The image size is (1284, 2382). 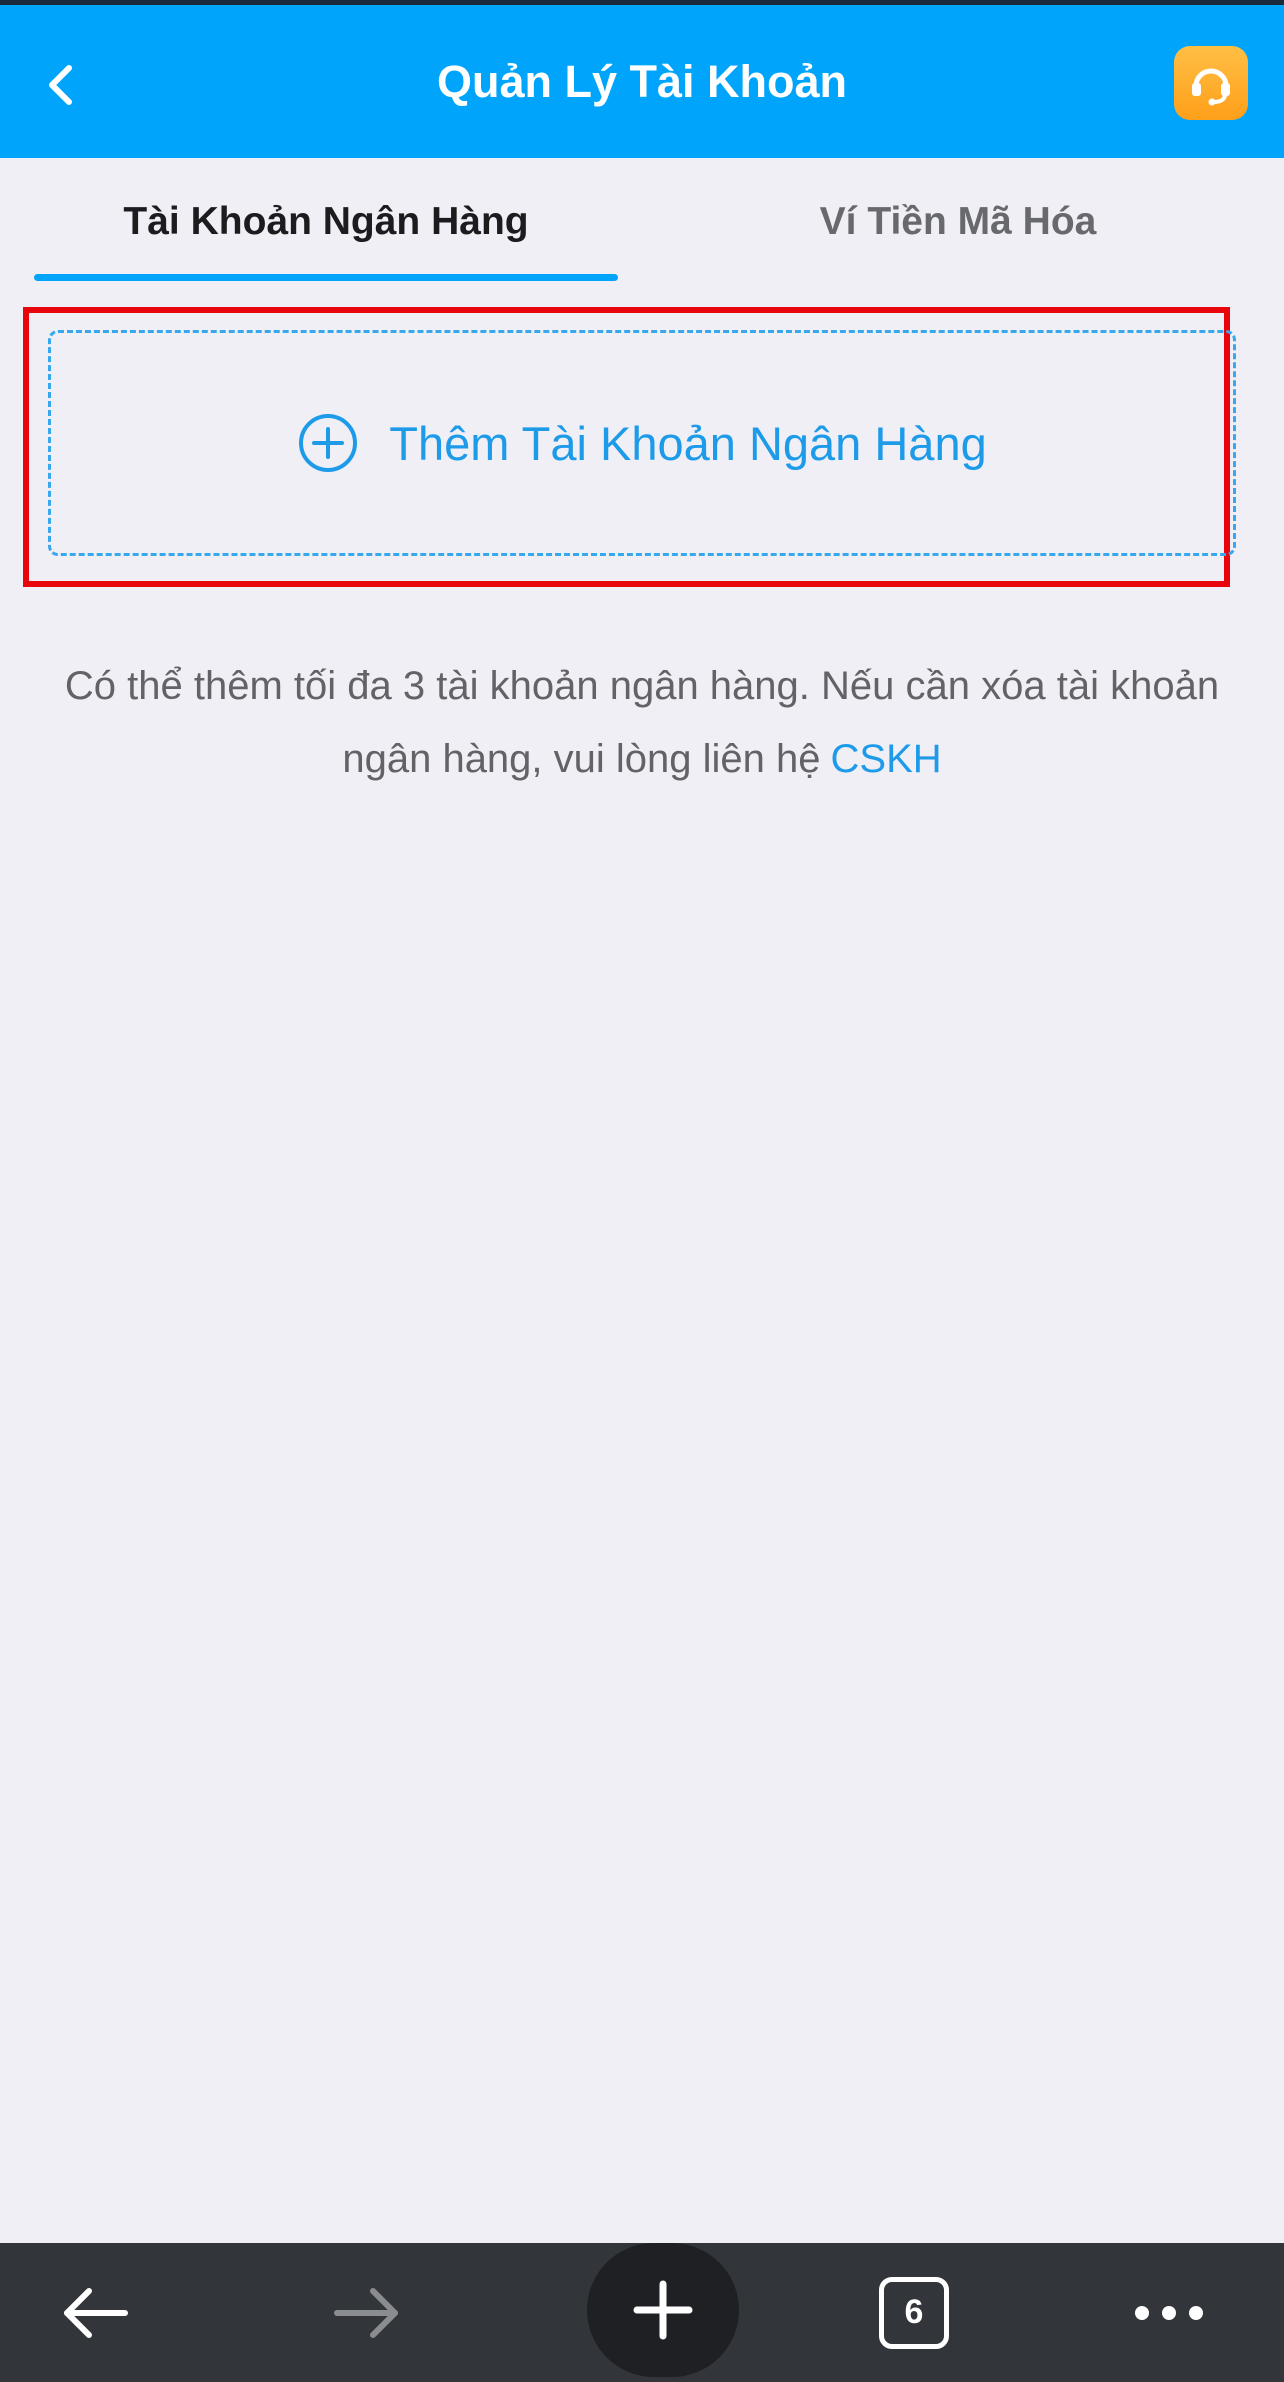 I want to click on tab-count: 6, so click(x=914, y=2312).